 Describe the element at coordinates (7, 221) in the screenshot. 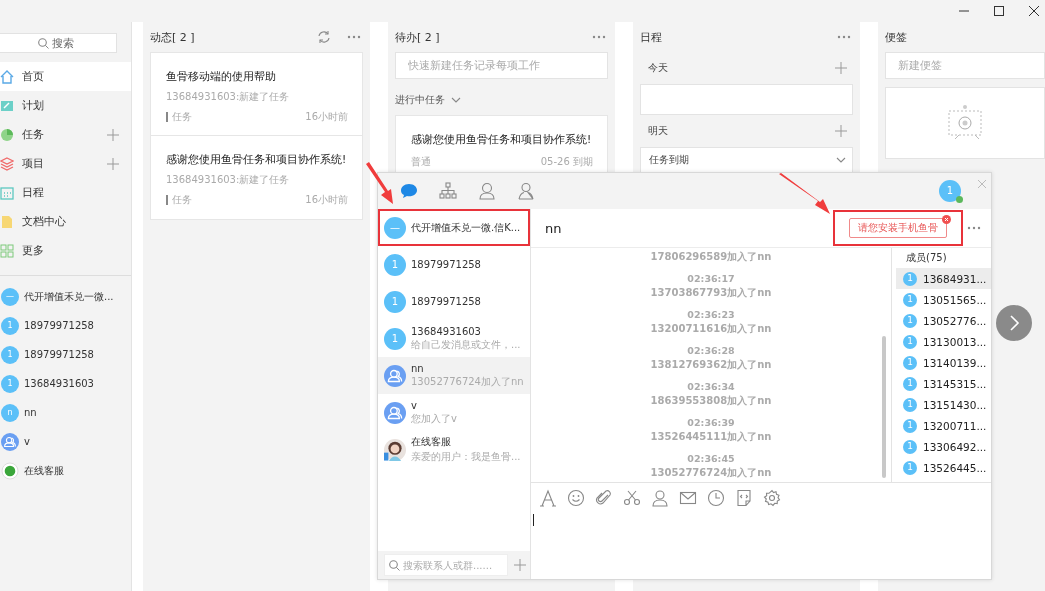

I see `document-icon` at that location.